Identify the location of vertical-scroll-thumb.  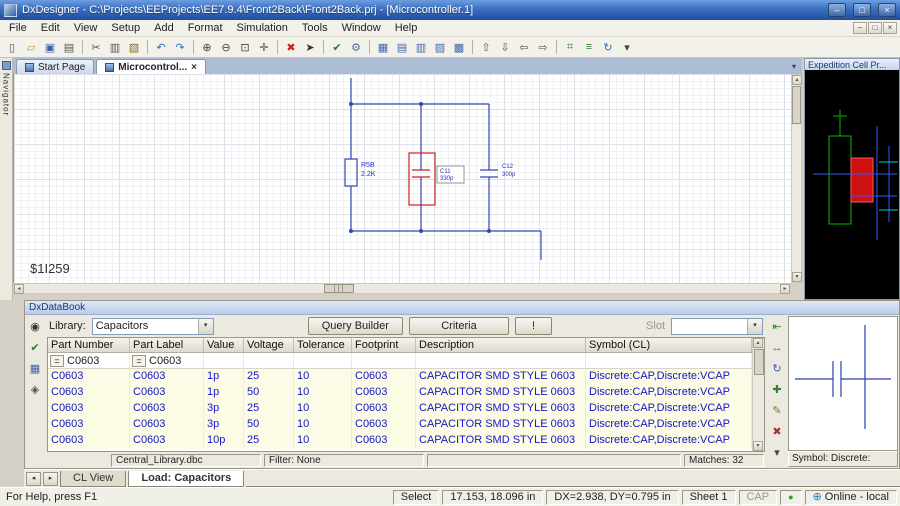
(796, 105).